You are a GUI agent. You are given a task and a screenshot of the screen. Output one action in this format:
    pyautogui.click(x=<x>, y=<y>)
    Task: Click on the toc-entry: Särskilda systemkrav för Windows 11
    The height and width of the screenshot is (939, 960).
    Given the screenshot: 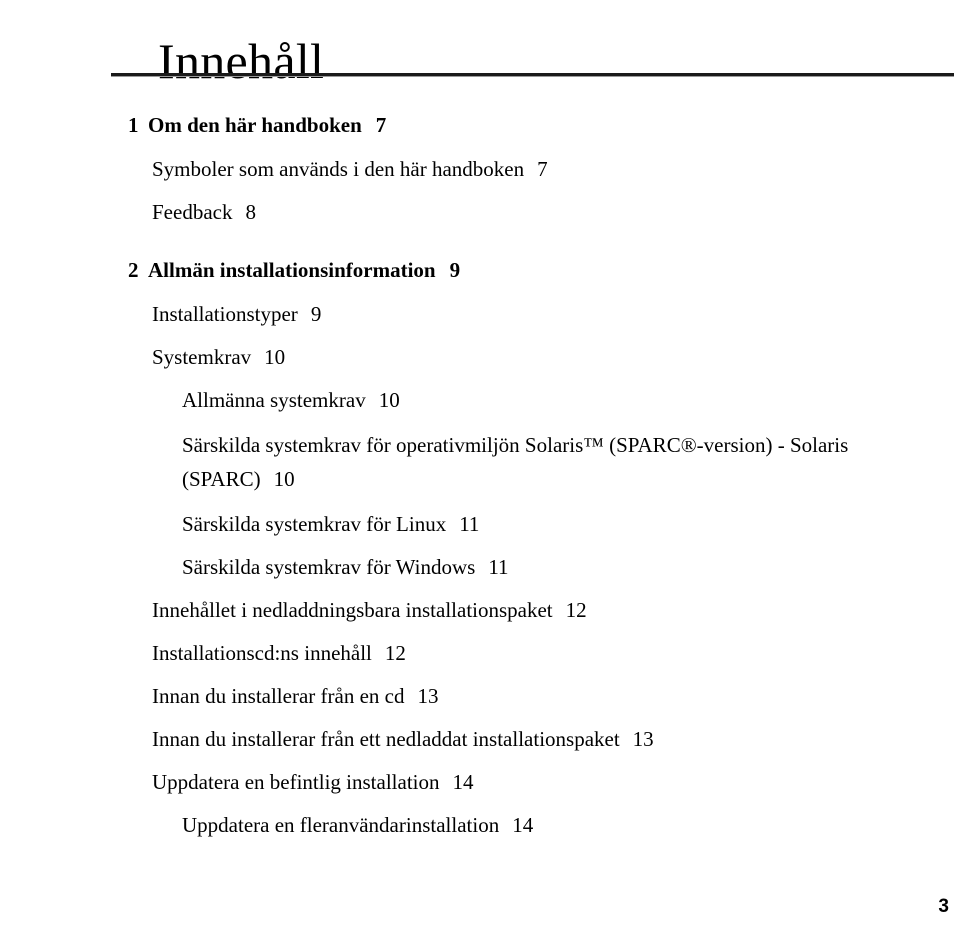 What is the action you would take?
    pyautogui.click(x=480, y=567)
    